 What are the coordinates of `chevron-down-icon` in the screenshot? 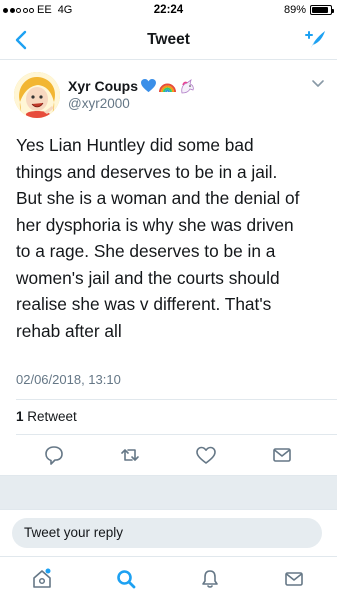 It's located at (318, 83).